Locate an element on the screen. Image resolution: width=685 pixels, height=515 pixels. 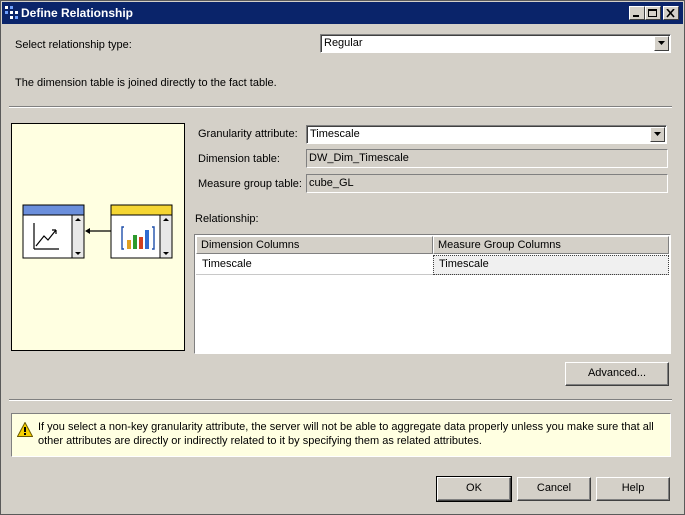
column-header-measure-group-label: Measure Group Columns is located at coordinates (499, 245).